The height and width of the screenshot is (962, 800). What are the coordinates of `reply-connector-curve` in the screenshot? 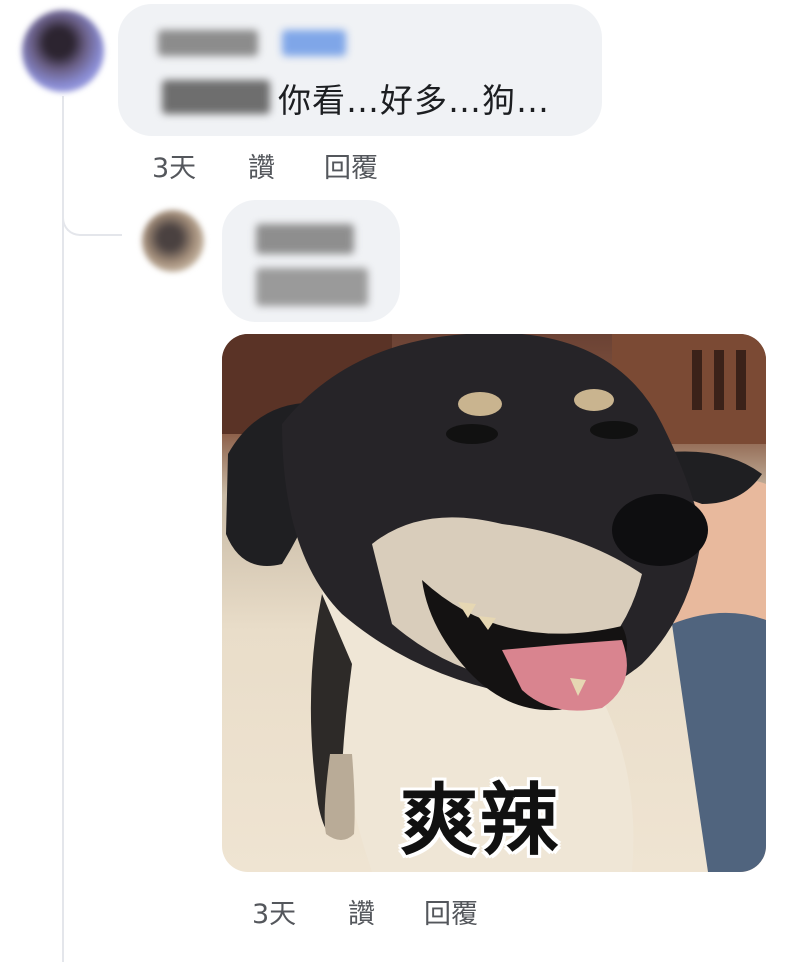 It's located at (92, 206).